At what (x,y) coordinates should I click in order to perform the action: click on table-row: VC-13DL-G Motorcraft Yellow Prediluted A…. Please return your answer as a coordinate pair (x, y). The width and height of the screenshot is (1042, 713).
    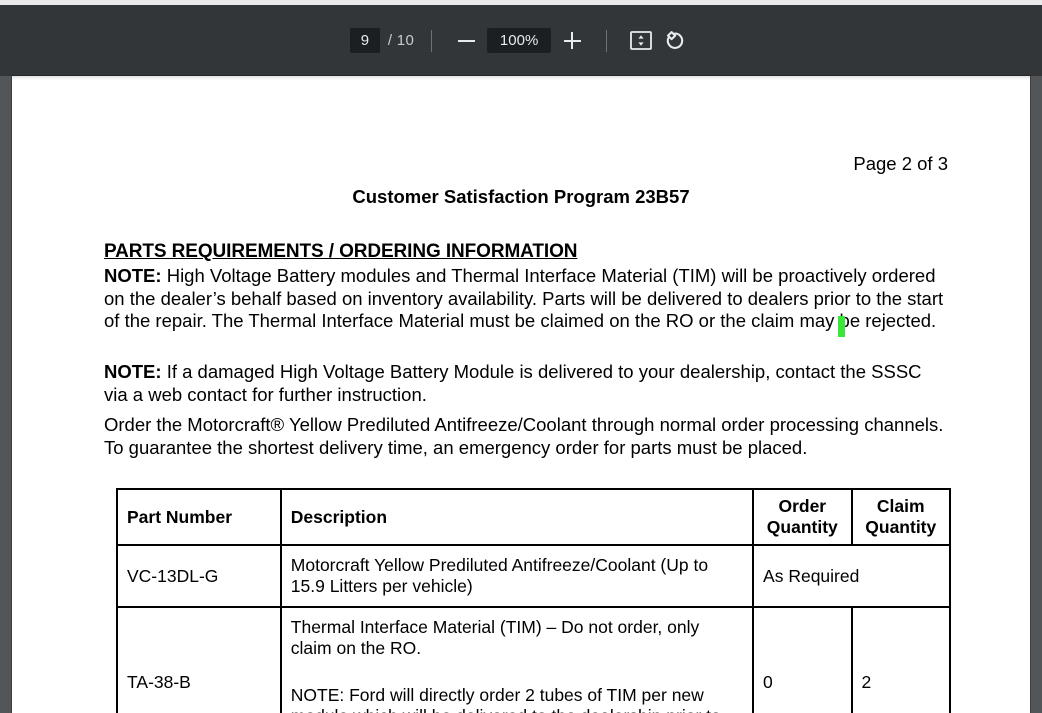
    Looking at the image, I should click on (533, 576).